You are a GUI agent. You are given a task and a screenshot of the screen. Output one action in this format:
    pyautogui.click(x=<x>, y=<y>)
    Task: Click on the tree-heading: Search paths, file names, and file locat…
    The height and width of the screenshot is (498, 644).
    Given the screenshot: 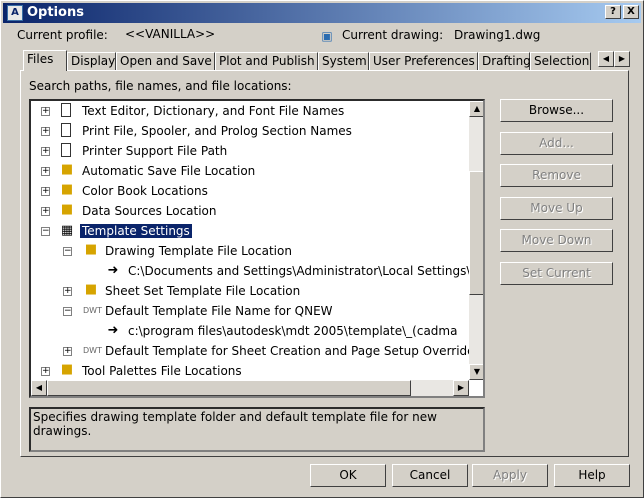 What is the action you would take?
    pyautogui.click(x=160, y=86)
    